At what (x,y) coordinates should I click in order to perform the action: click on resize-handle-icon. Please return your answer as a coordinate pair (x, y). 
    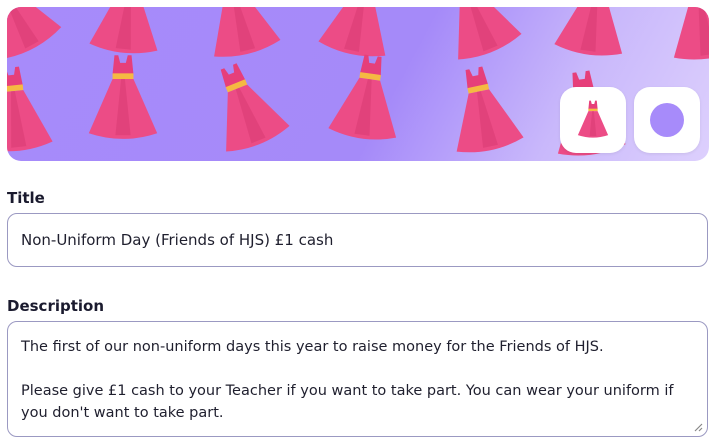
    Looking at the image, I should click on (698, 427).